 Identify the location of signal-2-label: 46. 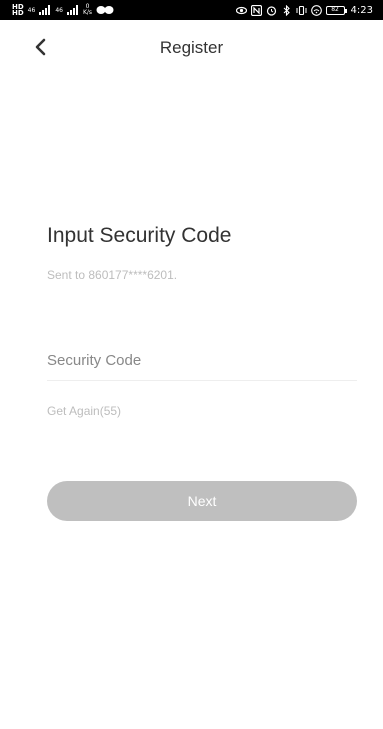
(59, 10).